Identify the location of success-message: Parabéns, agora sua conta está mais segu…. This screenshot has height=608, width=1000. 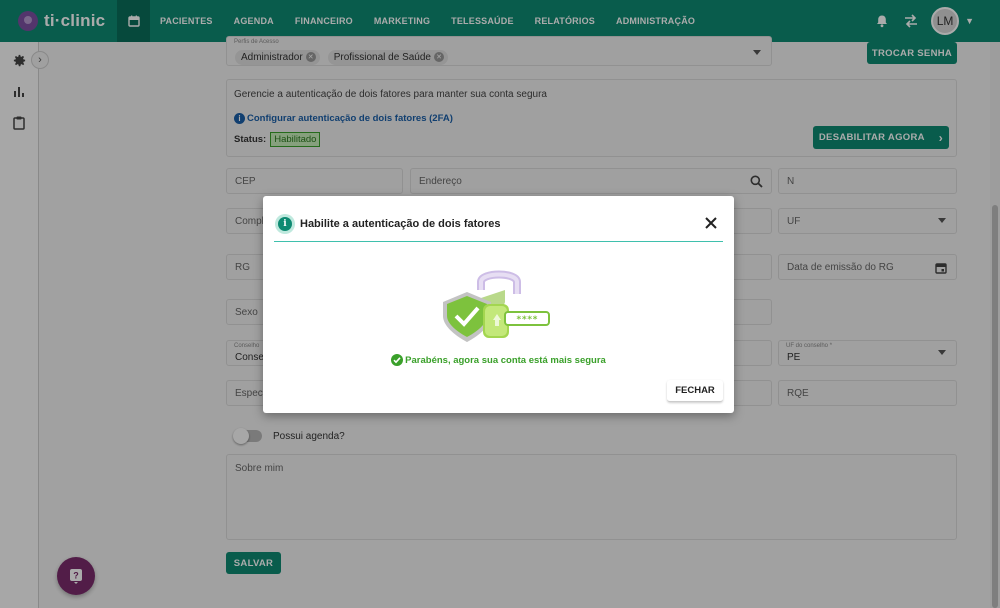
(498, 360).